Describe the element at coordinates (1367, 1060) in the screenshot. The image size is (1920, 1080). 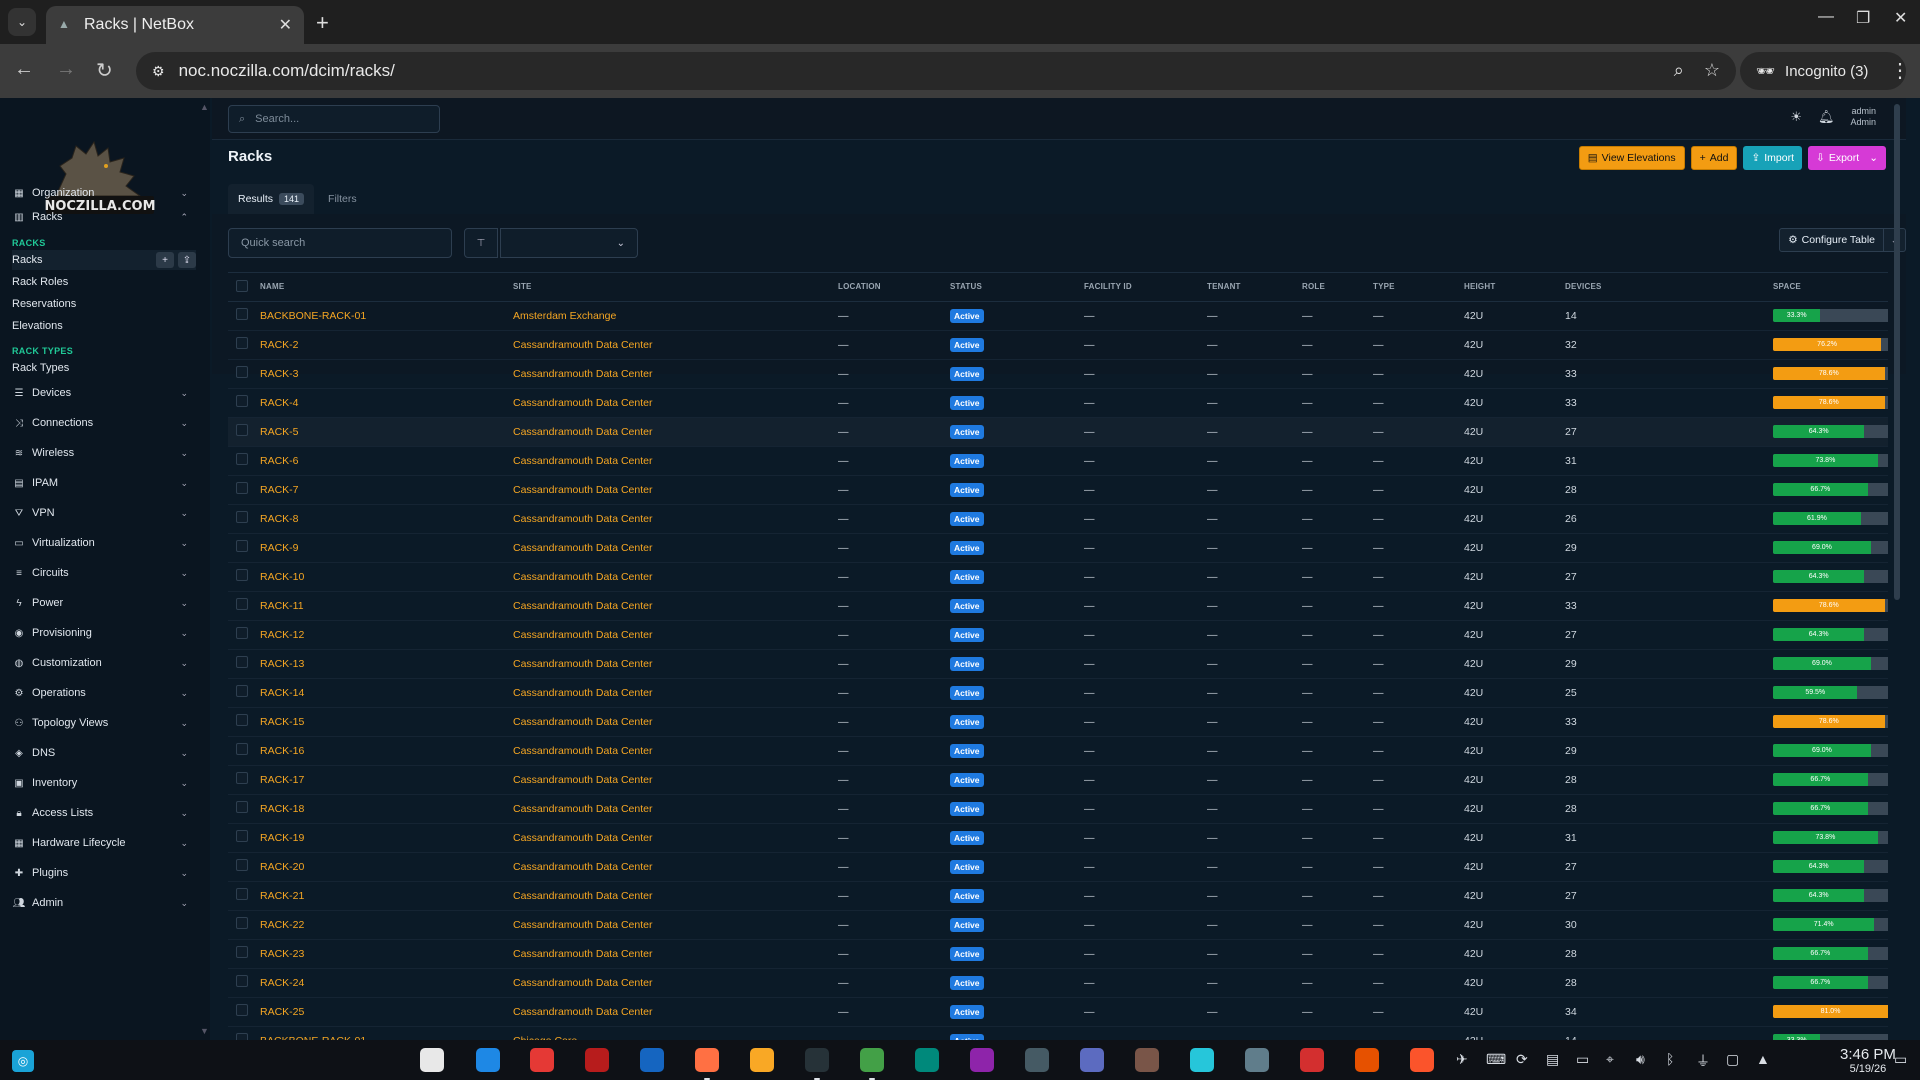
I see `blender-icon` at that location.